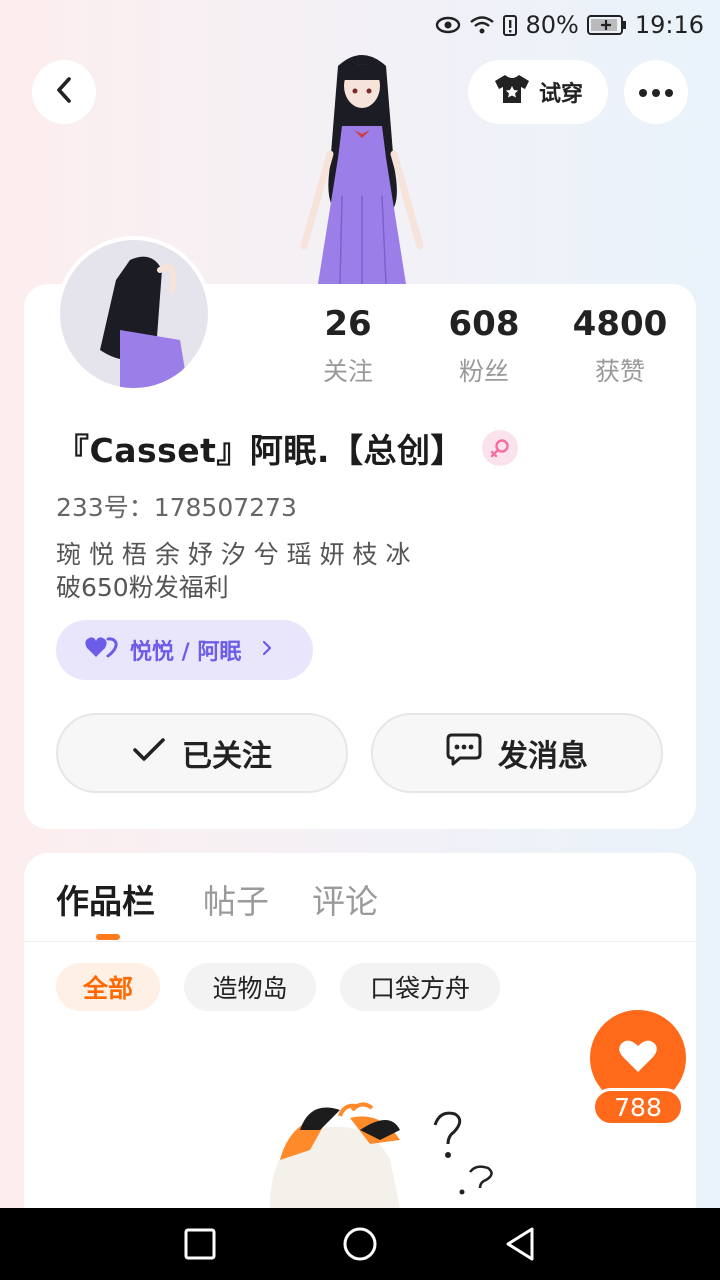 This screenshot has height=1280, width=720. I want to click on double-heart-icon, so click(101, 650).